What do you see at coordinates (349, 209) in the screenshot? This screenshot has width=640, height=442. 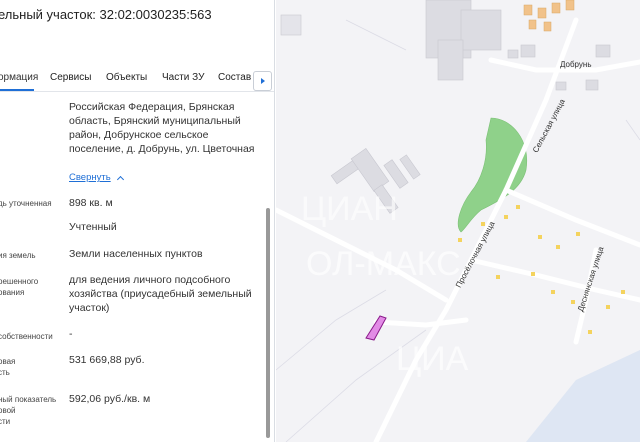 I see `watermark-top: ЦИАН` at bounding box center [349, 209].